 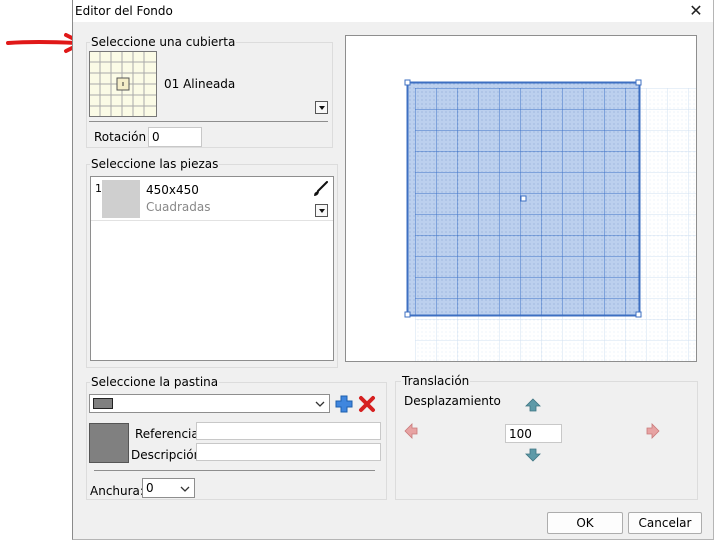 What do you see at coordinates (109, 443) in the screenshot?
I see `pastina-color-swatch` at bounding box center [109, 443].